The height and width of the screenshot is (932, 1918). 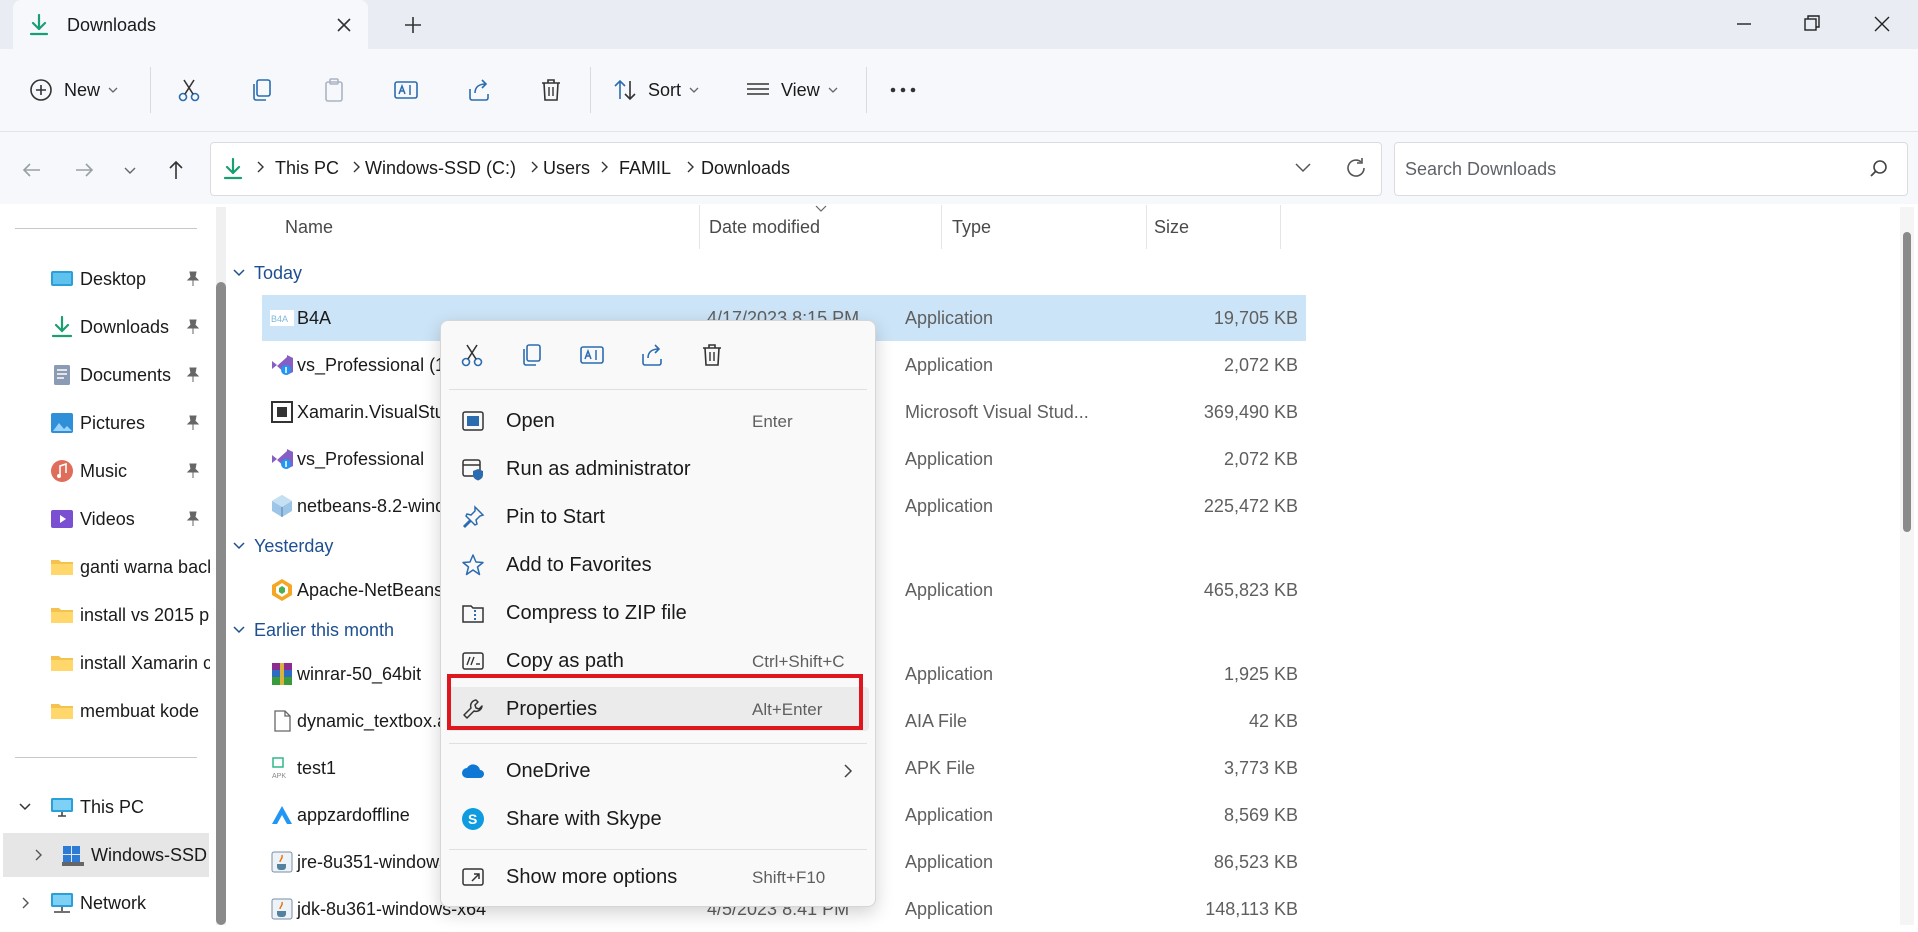 I want to click on new-button: New, so click(x=73, y=90).